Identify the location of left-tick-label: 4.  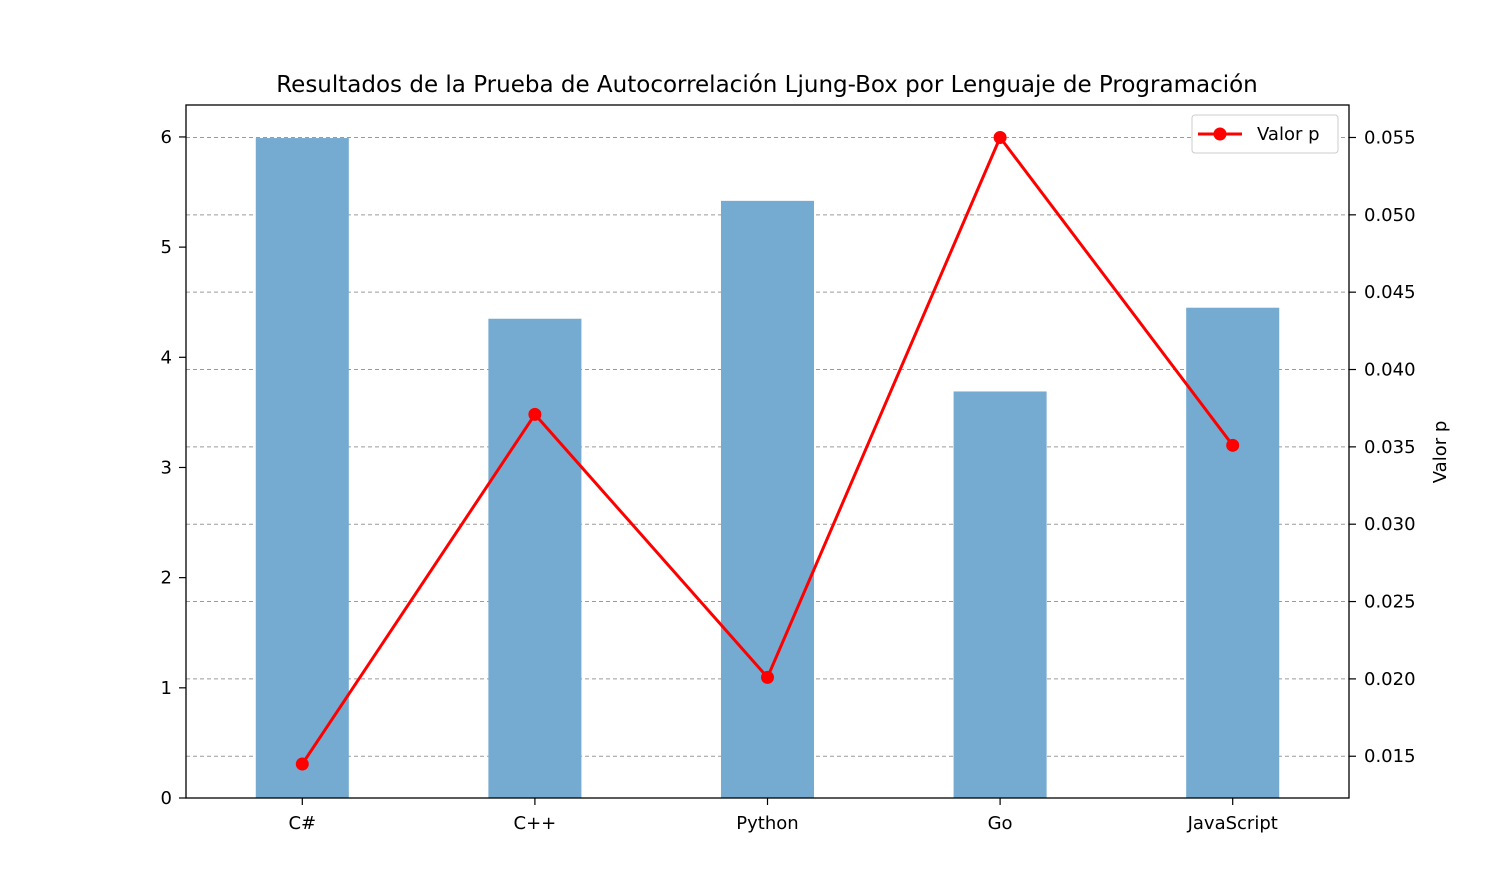
(166, 357).